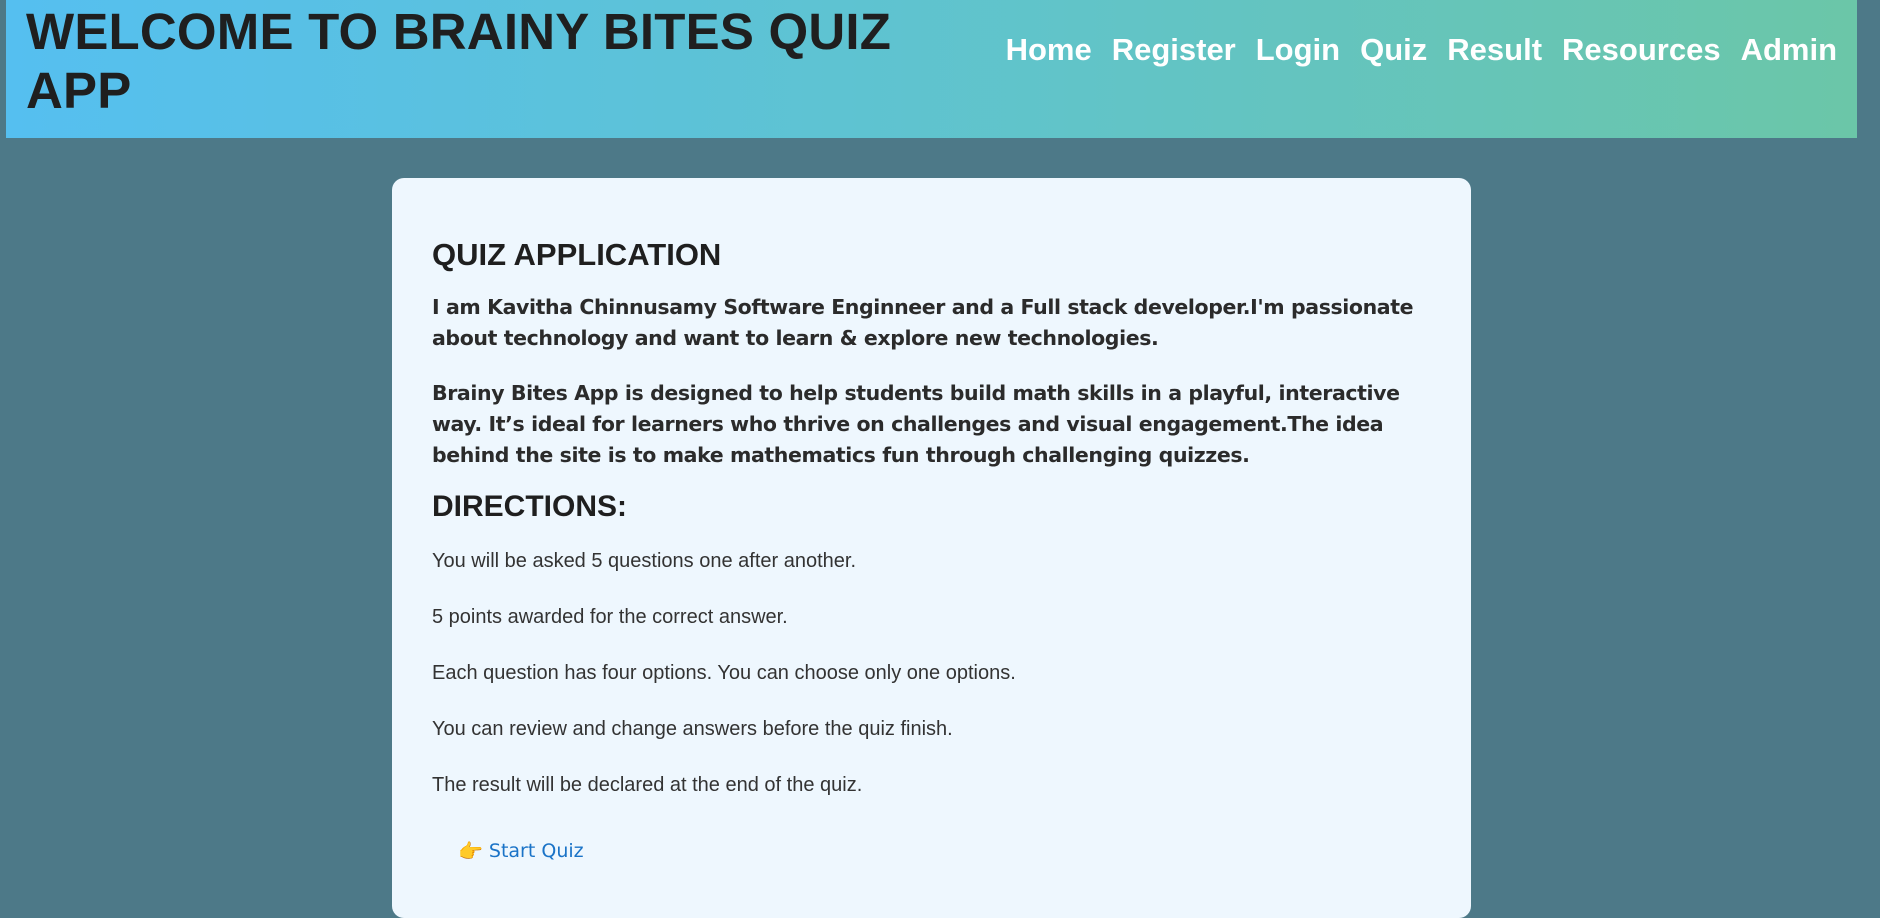 Image resolution: width=1880 pixels, height=918 pixels. I want to click on nav-result-link: Result, so click(1494, 50).